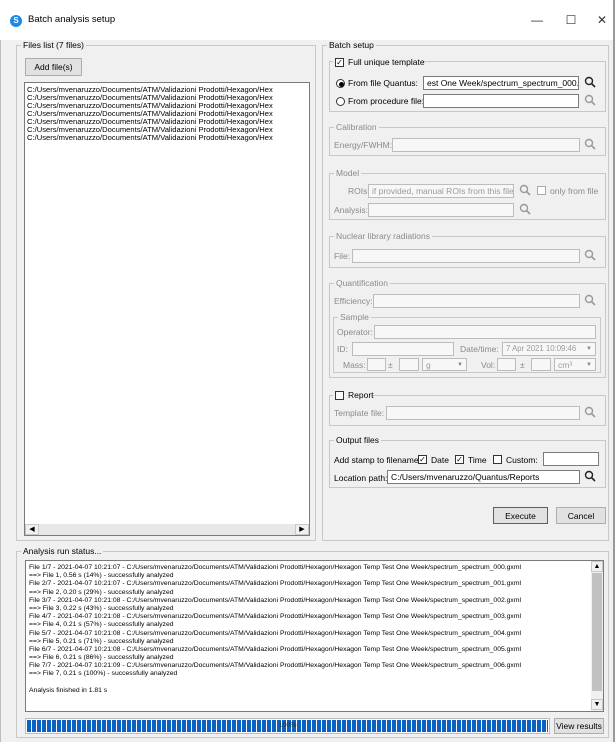 The width and height of the screenshot is (615, 742). What do you see at coordinates (597, 566) in the screenshot?
I see `scroll-up-button: ▲` at bounding box center [597, 566].